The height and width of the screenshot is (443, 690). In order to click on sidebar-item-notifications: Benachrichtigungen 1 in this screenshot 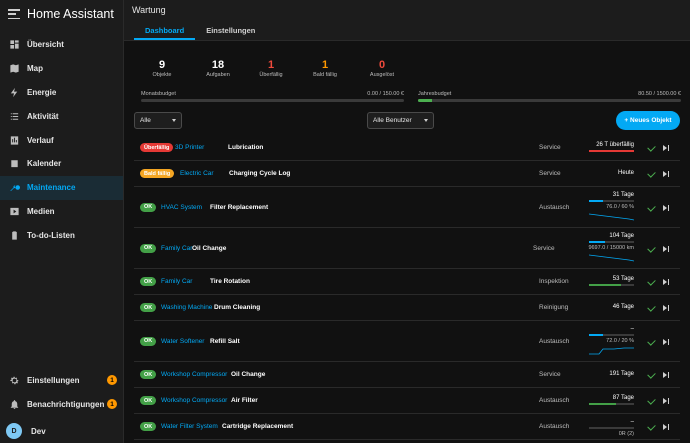, I will do `click(61, 404)`.